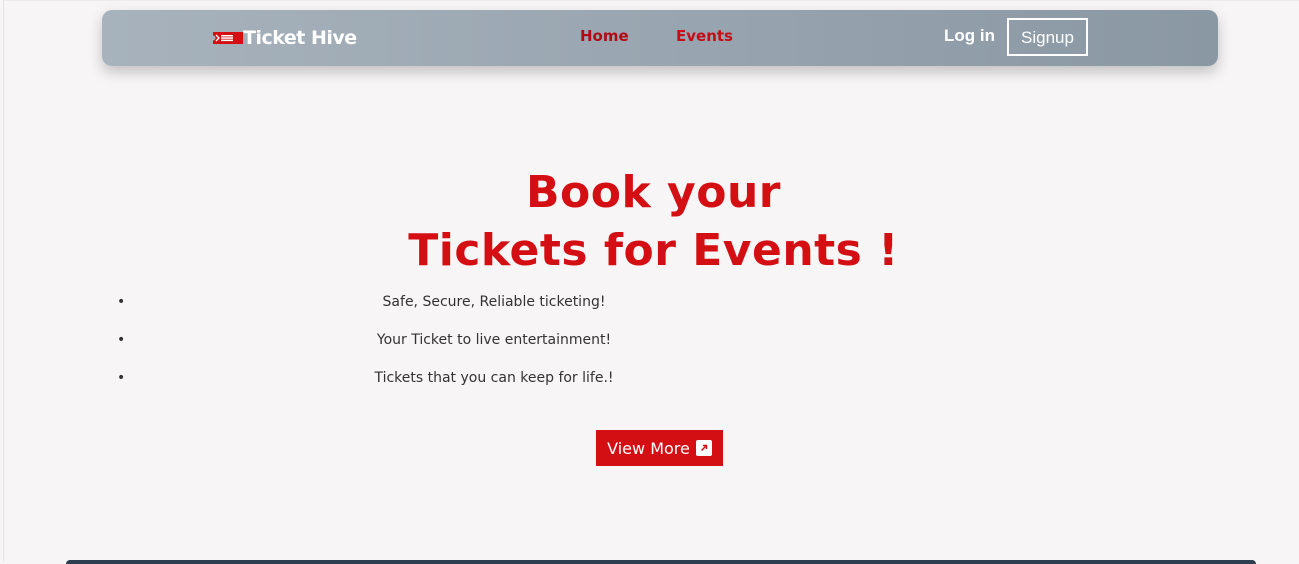 The height and width of the screenshot is (564, 1299). I want to click on feature-text: Safe, Secure, Reliable ticketing!, so click(494, 302).